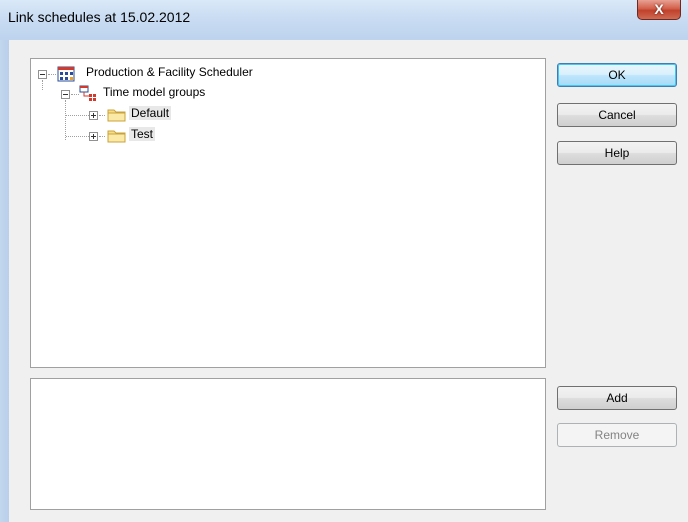 The width and height of the screenshot is (688, 522). Describe the element at coordinates (617, 435) in the screenshot. I see `remove-button: Remove` at that location.